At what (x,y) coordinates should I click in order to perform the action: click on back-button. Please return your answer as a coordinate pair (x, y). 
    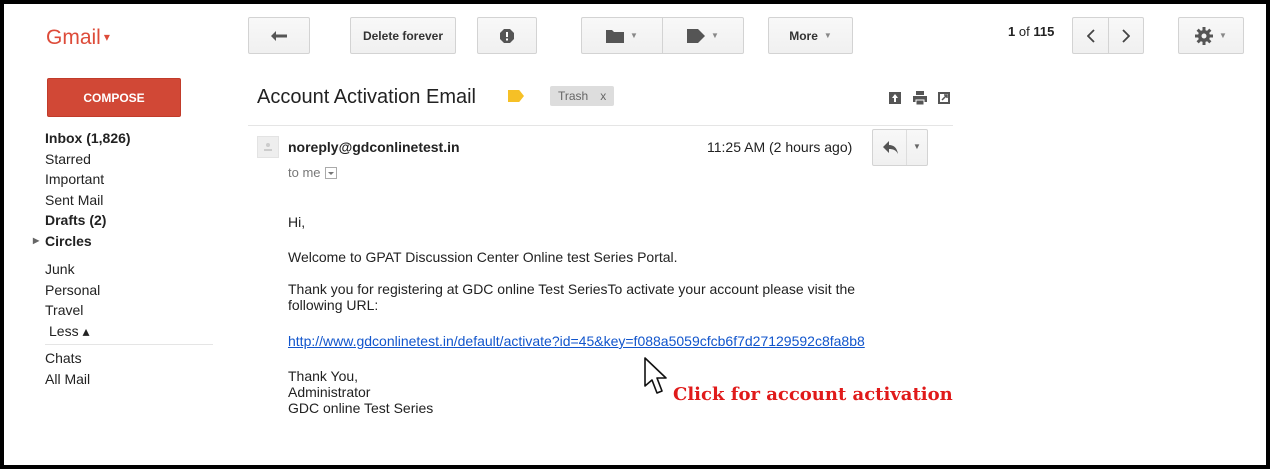
    Looking at the image, I should click on (279, 35).